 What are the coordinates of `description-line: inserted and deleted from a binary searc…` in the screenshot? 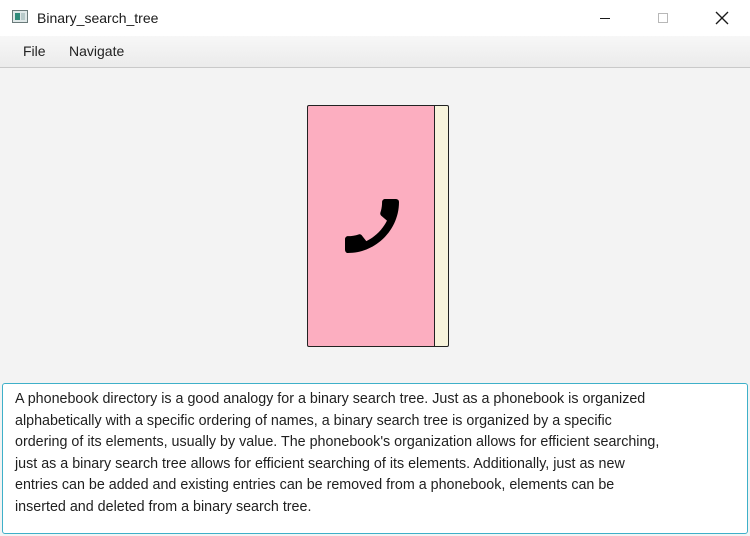 It's located at (163, 506).